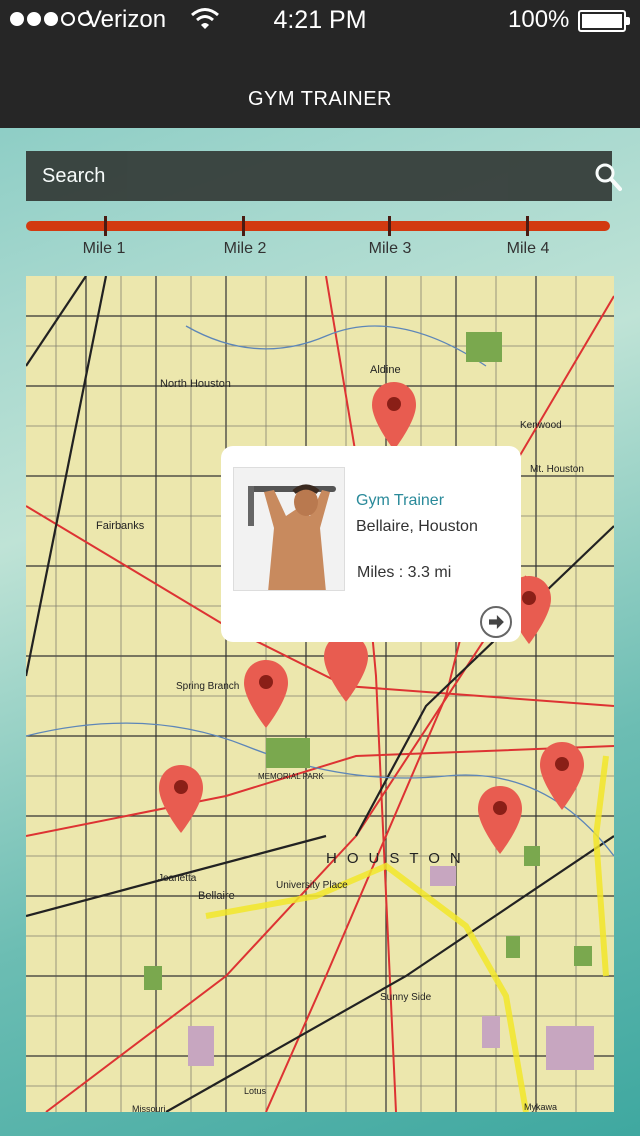 This screenshot has width=640, height=1136. What do you see at coordinates (296, 176) in the screenshot?
I see `search-input` at bounding box center [296, 176].